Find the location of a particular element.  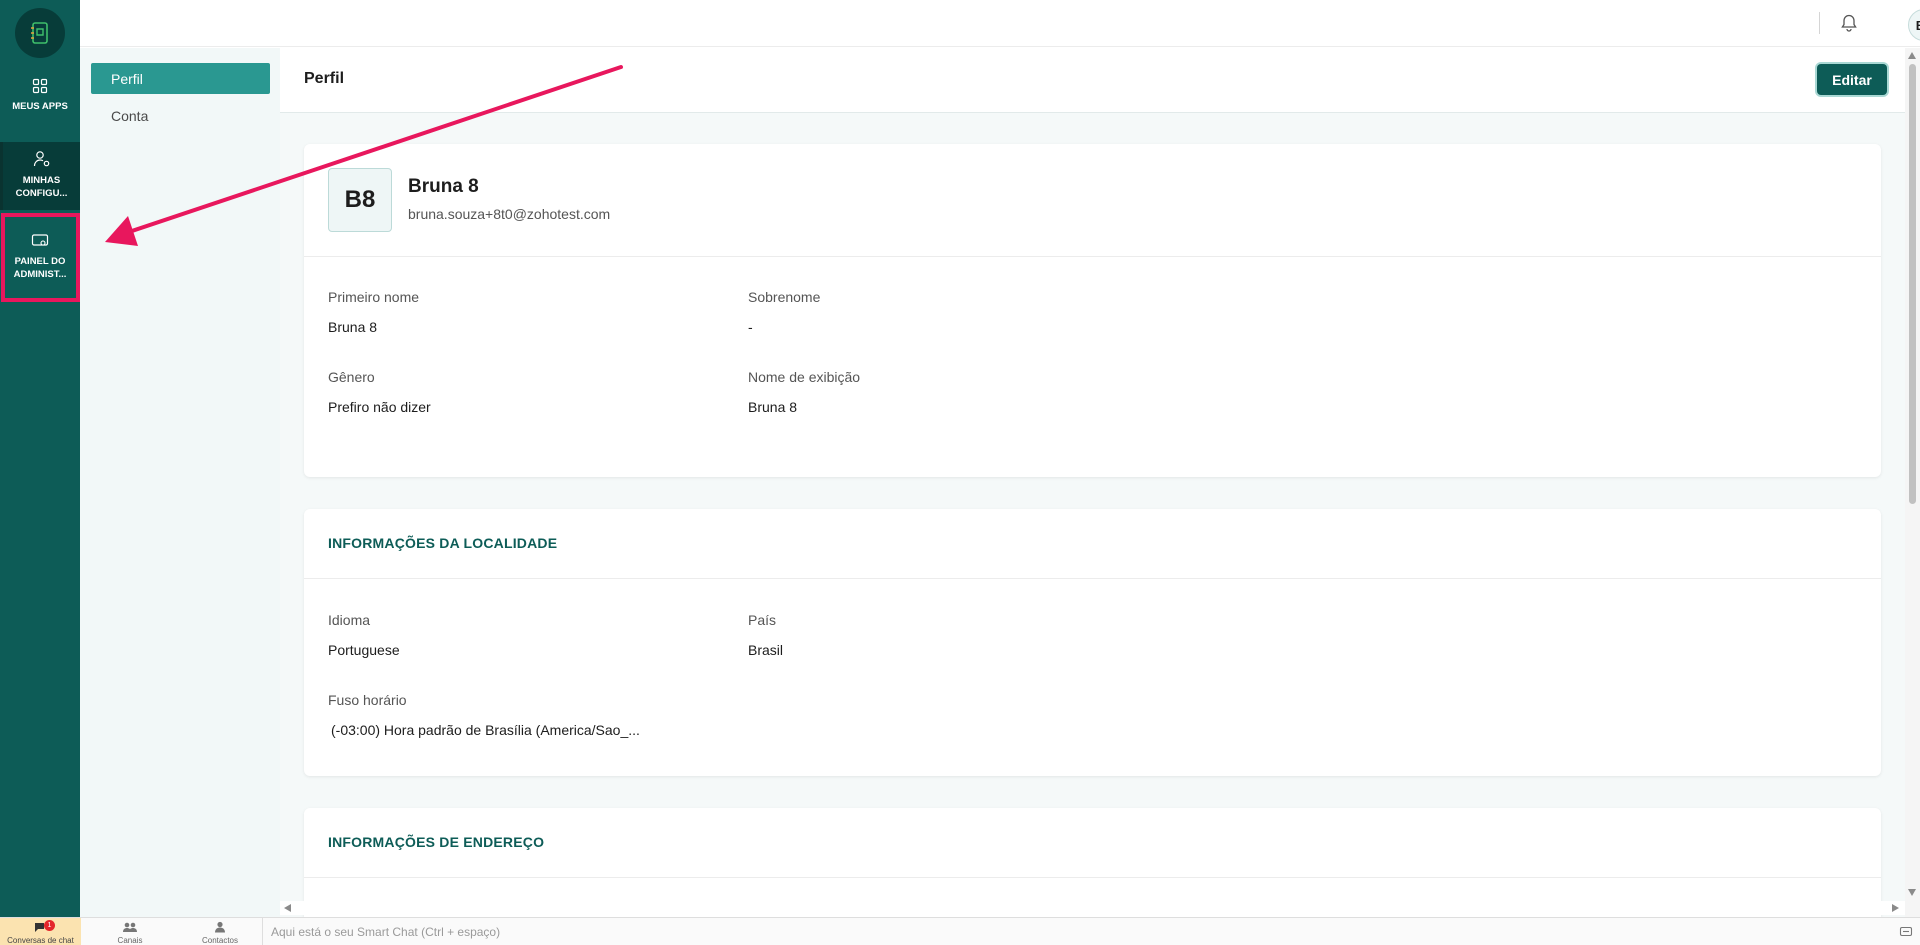

chat-label: Conversas de chat is located at coordinates (40, 940).